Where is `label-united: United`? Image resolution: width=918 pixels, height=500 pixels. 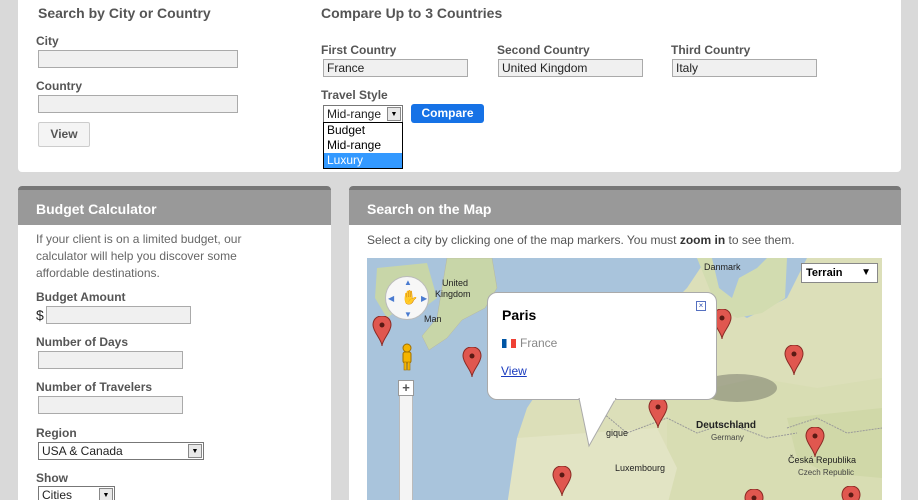
label-united: United is located at coordinates (455, 283).